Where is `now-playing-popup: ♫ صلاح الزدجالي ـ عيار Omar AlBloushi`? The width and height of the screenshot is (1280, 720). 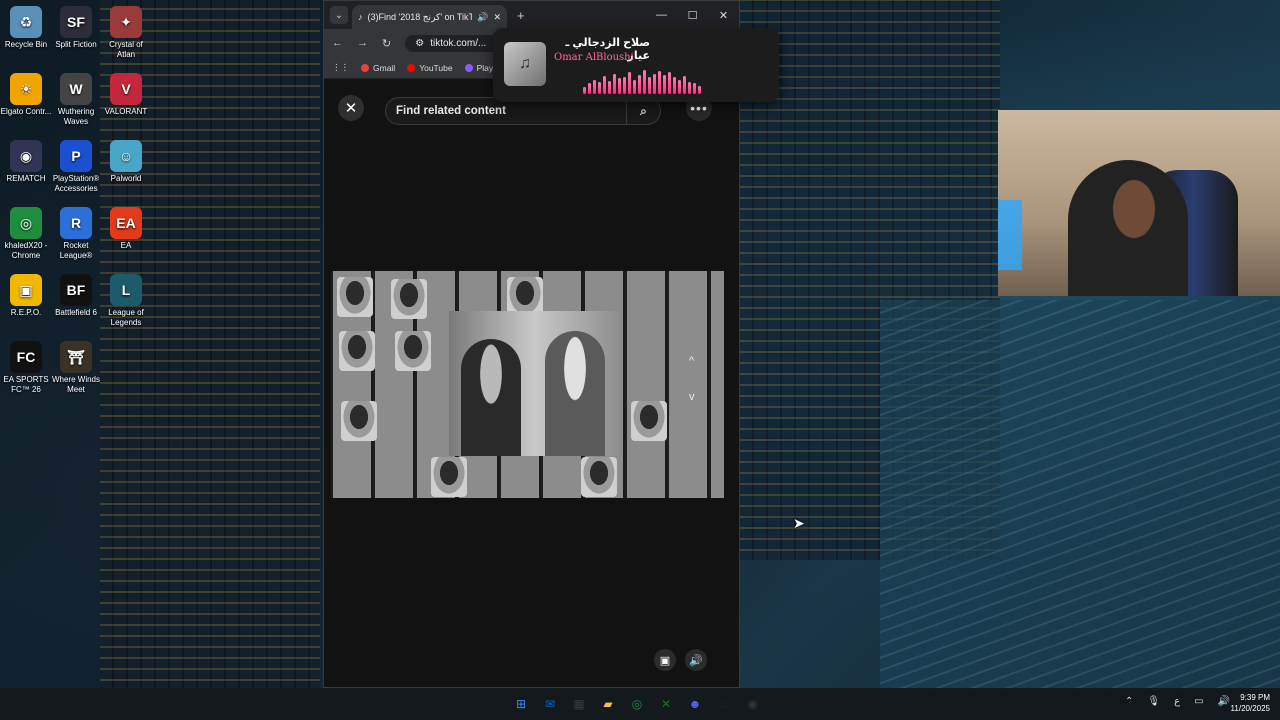
now-playing-popup: ♫ صلاح الزدجالي ـ عيار Omar AlBloushi is located at coordinates (636, 65).